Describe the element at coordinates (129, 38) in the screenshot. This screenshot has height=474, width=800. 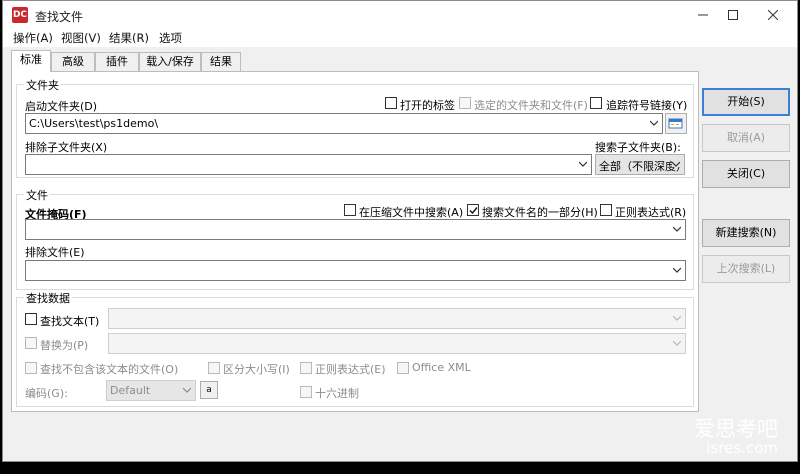
I see `menu-results: 结果(R)` at that location.